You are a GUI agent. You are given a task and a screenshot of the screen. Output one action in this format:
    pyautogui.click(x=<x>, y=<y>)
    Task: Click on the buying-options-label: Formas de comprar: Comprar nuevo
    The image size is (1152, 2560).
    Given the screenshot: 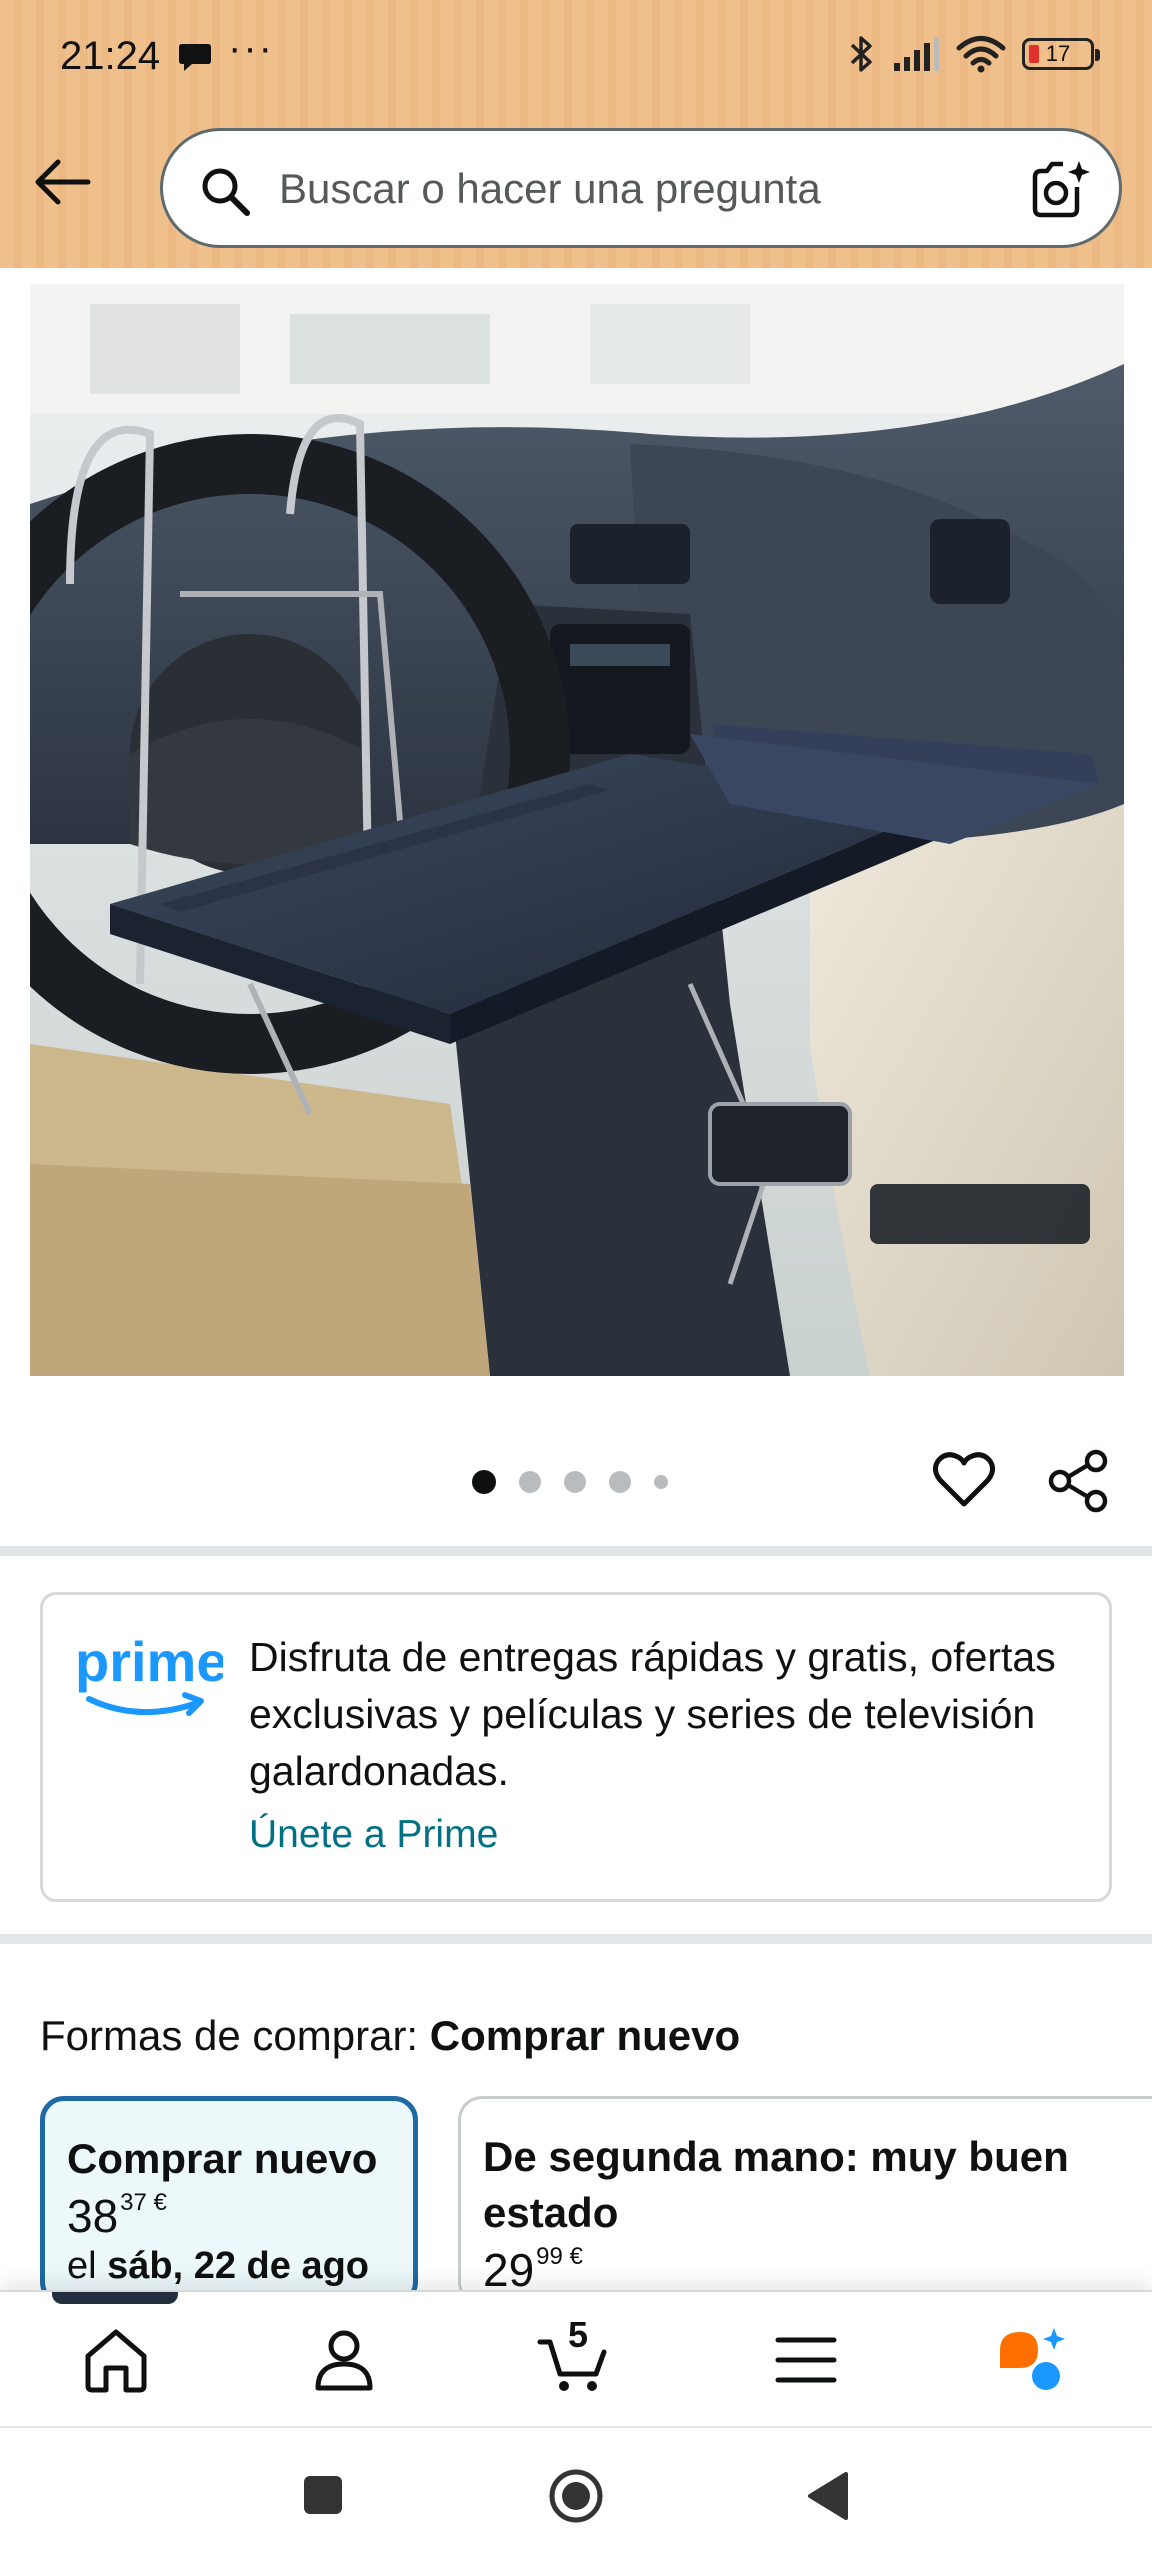 What is the action you would take?
    pyautogui.click(x=390, y=2036)
    